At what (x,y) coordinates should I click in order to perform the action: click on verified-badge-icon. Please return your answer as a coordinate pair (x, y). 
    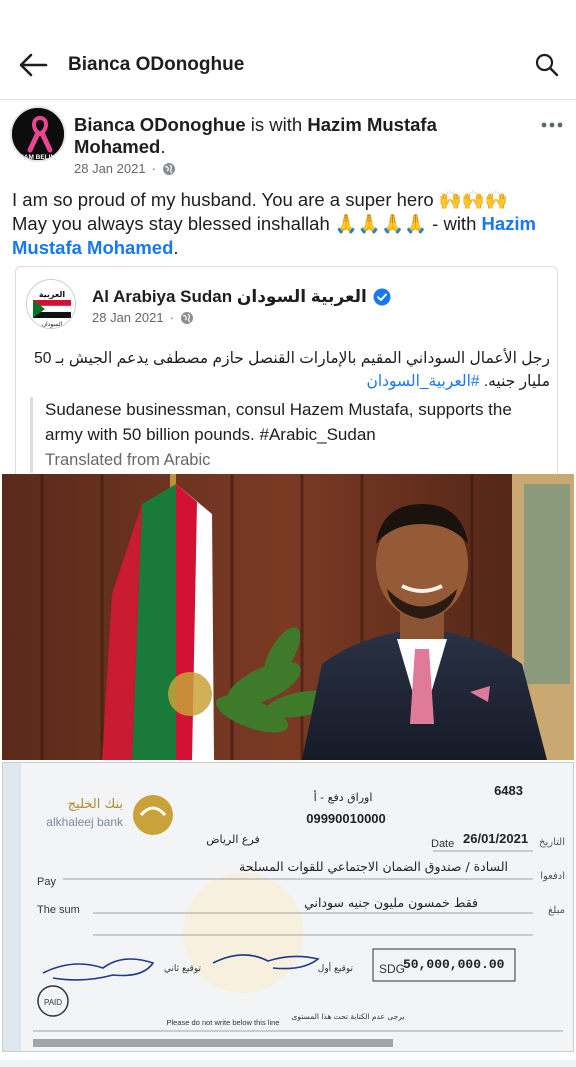
    Looking at the image, I should click on (382, 297).